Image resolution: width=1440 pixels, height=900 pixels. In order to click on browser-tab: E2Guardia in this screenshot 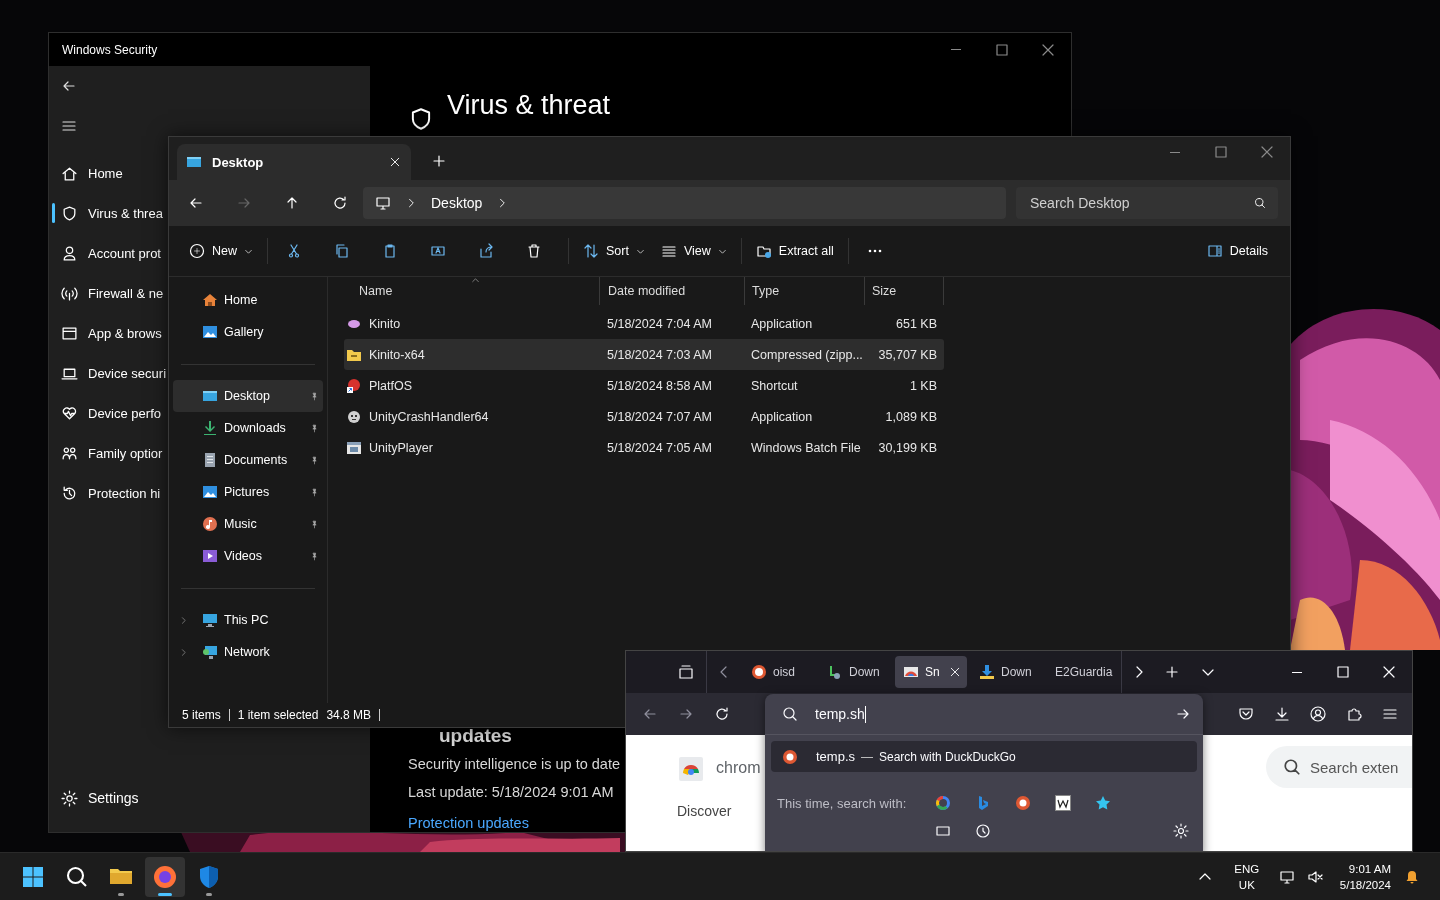, I will do `click(1083, 672)`.